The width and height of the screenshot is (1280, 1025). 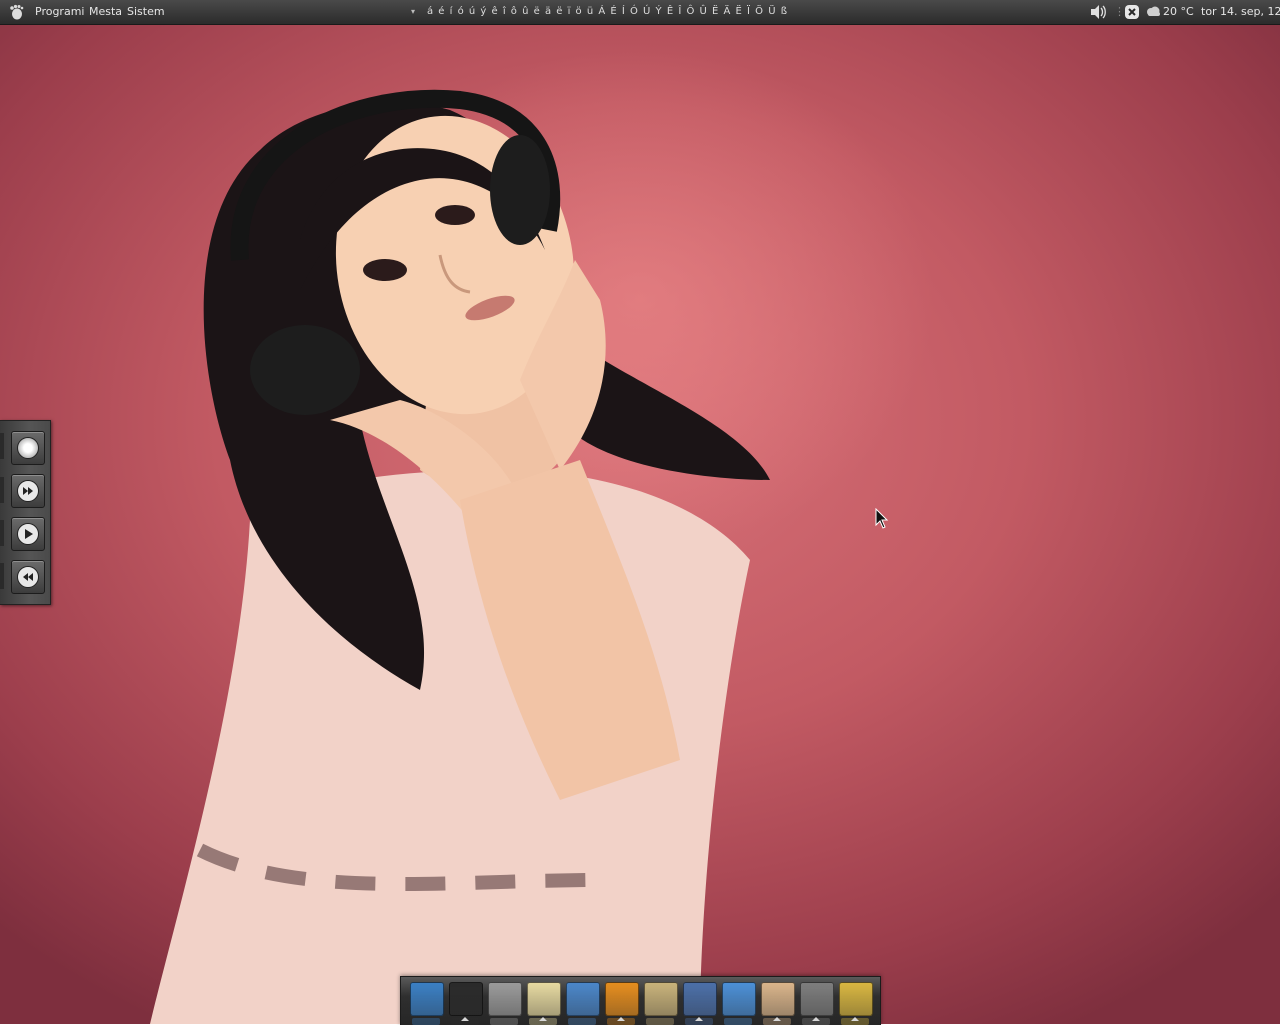 I want to click on speaker-icon, so click(x=1098, y=12).